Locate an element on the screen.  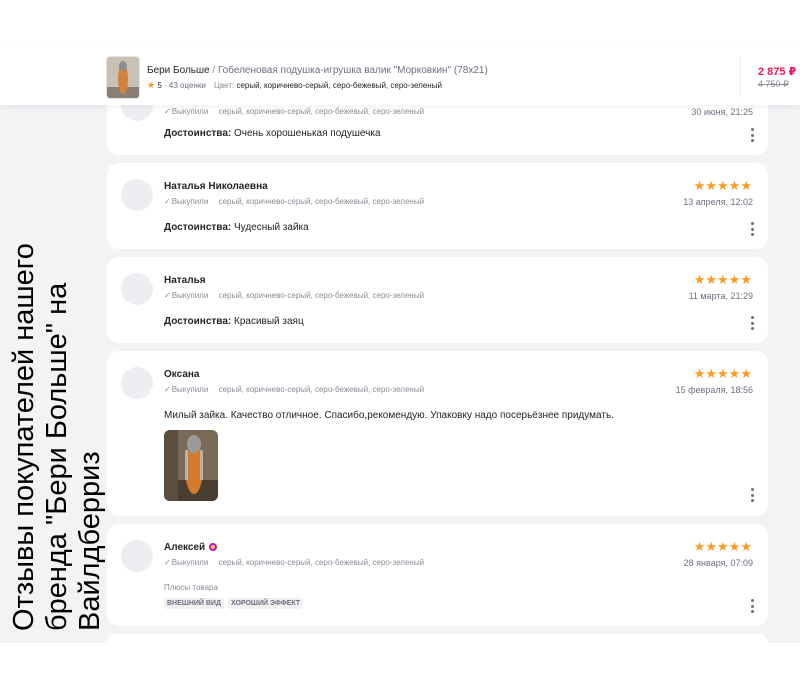
review-body: Очень хорошенькая подушечка is located at coordinates (307, 133).